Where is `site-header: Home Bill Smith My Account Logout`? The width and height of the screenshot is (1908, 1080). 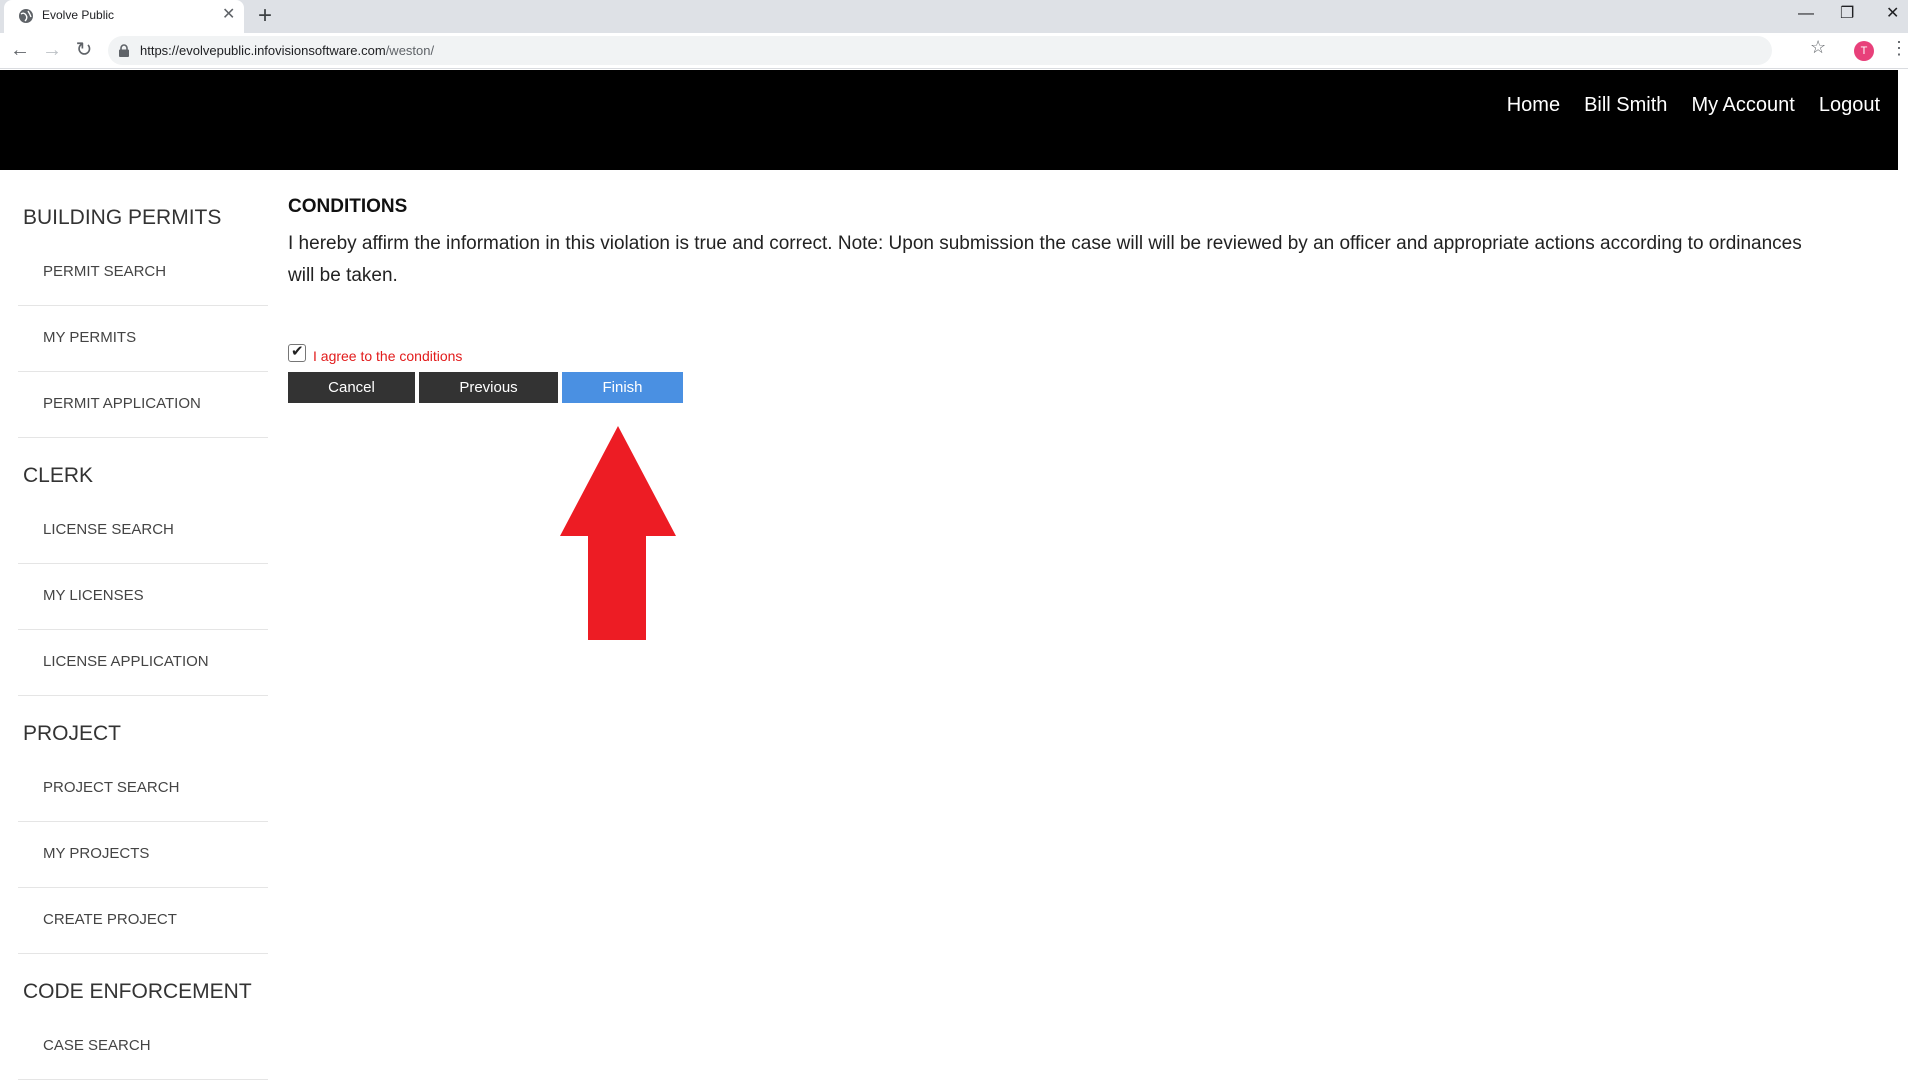
site-header: Home Bill Smith My Account Logout is located at coordinates (949, 120).